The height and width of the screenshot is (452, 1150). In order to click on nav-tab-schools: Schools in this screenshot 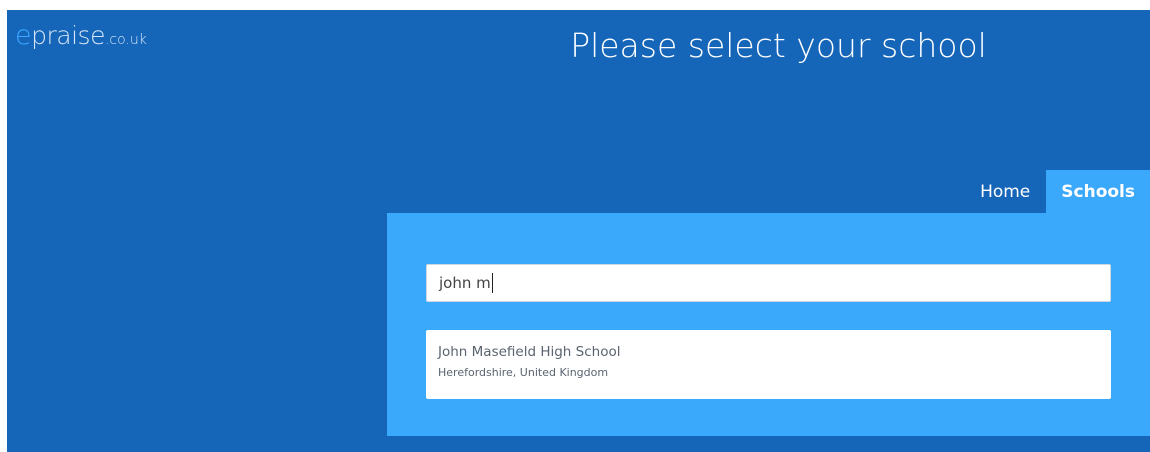, I will do `click(1098, 192)`.